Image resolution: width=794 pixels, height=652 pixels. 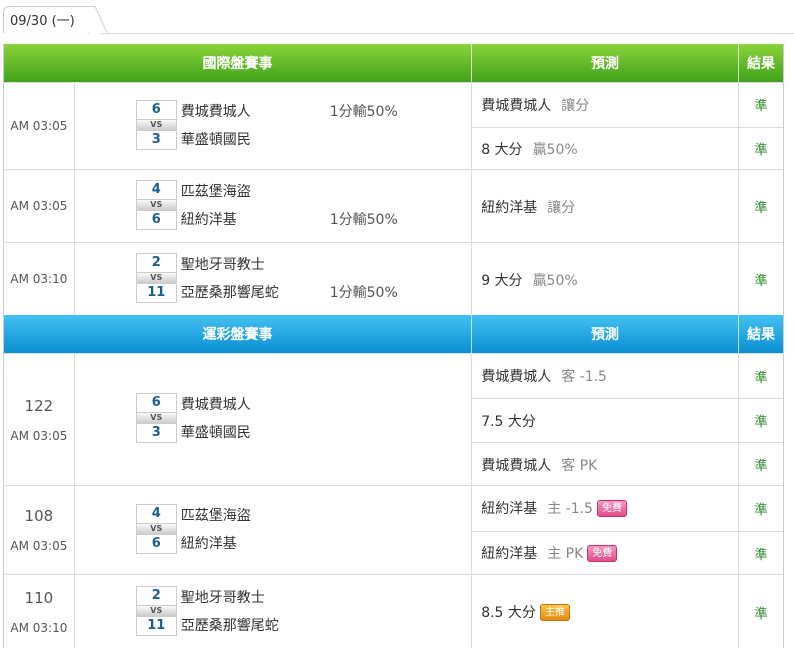 What do you see at coordinates (584, 377) in the screenshot?
I see `prediction-detail: 客 -1.5` at bounding box center [584, 377].